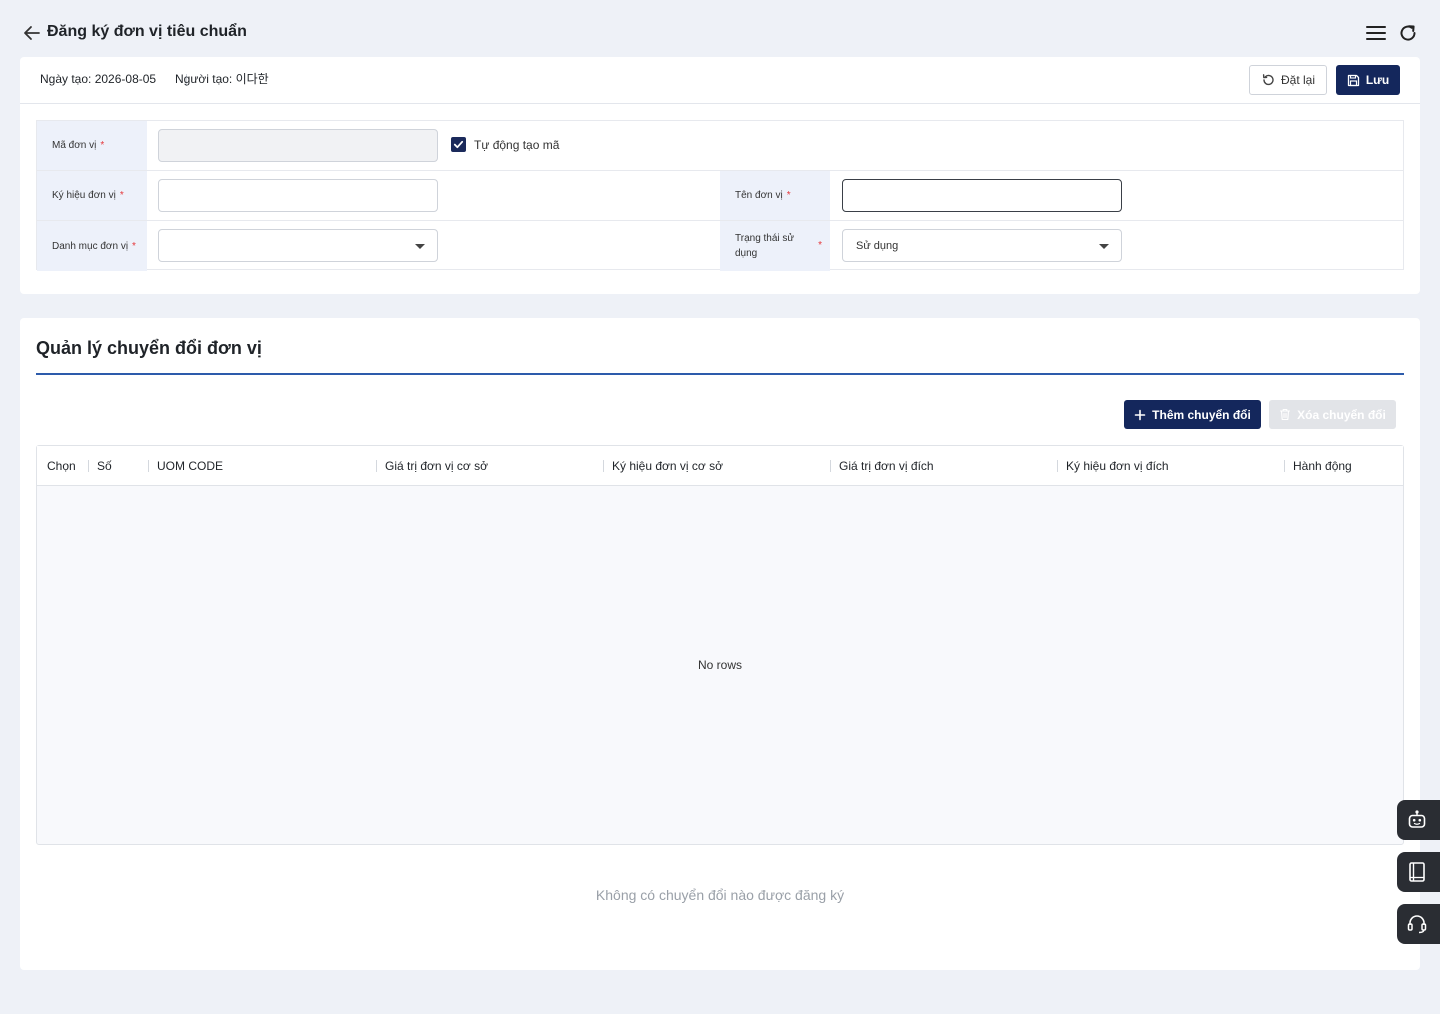  What do you see at coordinates (74, 145) in the screenshot?
I see `code-label-text: Mã đơn vị` at bounding box center [74, 145].